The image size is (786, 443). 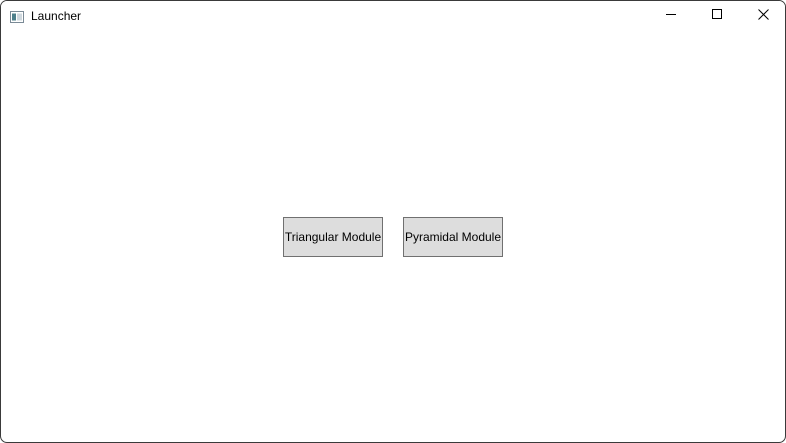 I want to click on triangular-module-button: Triangular Module, so click(x=333, y=237).